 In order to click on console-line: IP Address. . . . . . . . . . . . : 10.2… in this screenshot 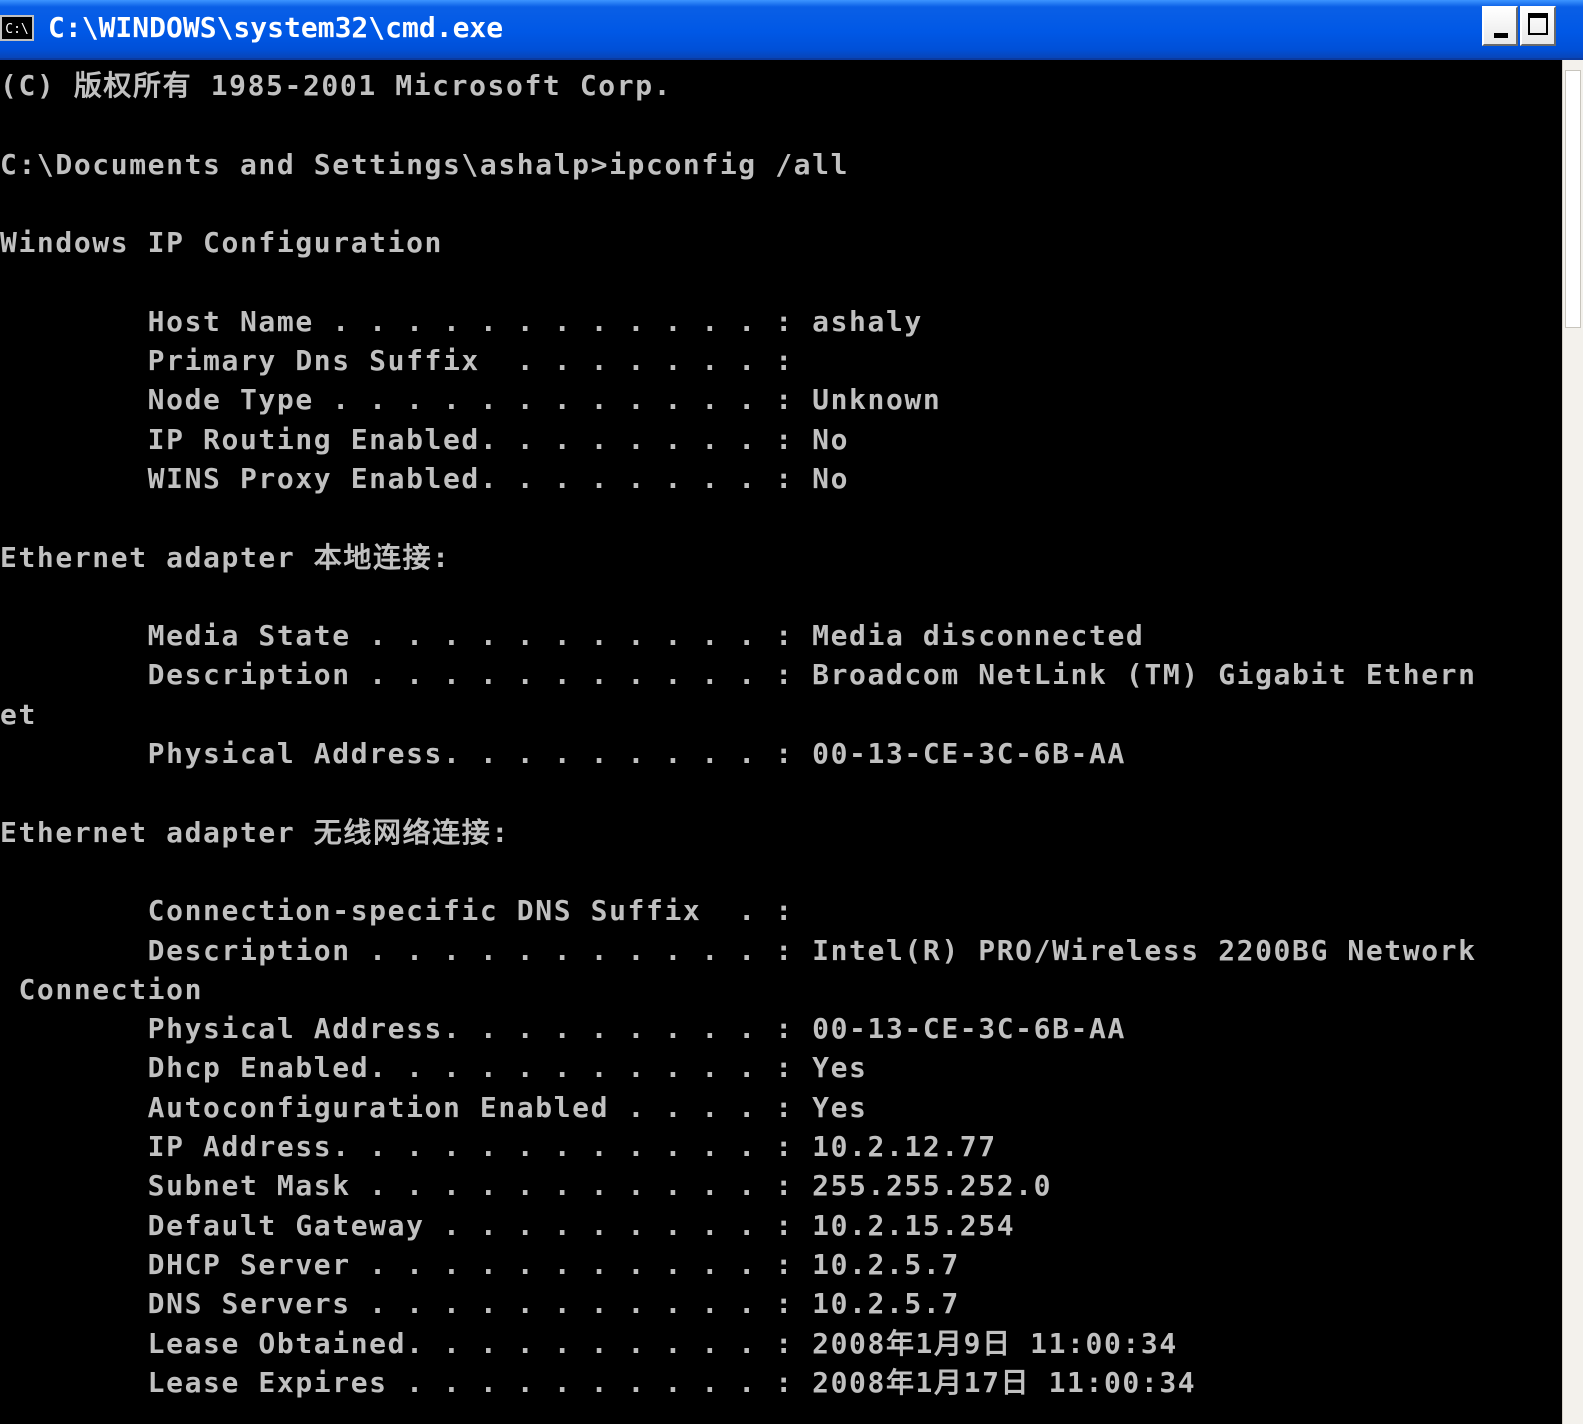, I will do `click(498, 1147)`.